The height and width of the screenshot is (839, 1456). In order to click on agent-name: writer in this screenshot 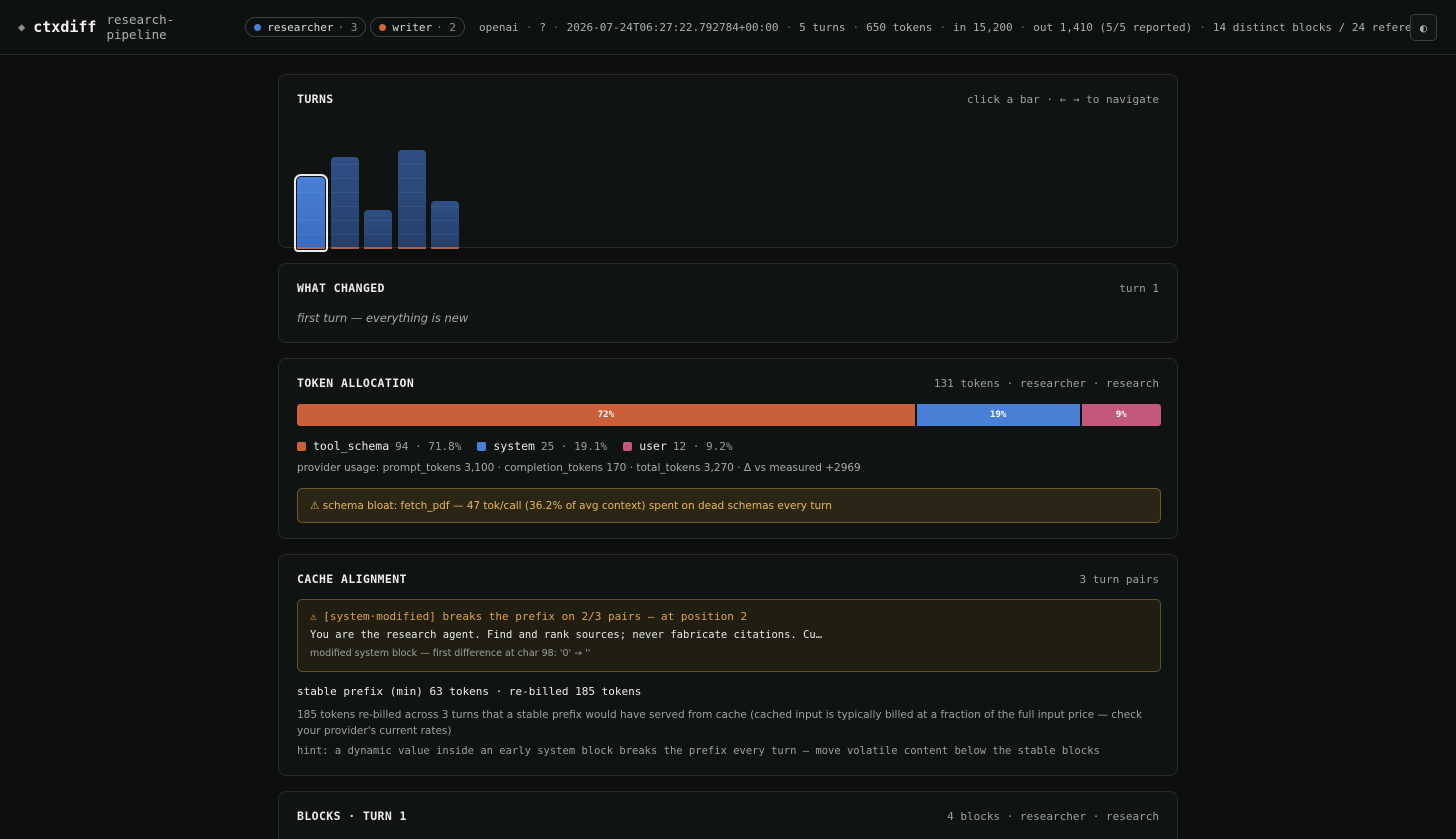, I will do `click(412, 27)`.